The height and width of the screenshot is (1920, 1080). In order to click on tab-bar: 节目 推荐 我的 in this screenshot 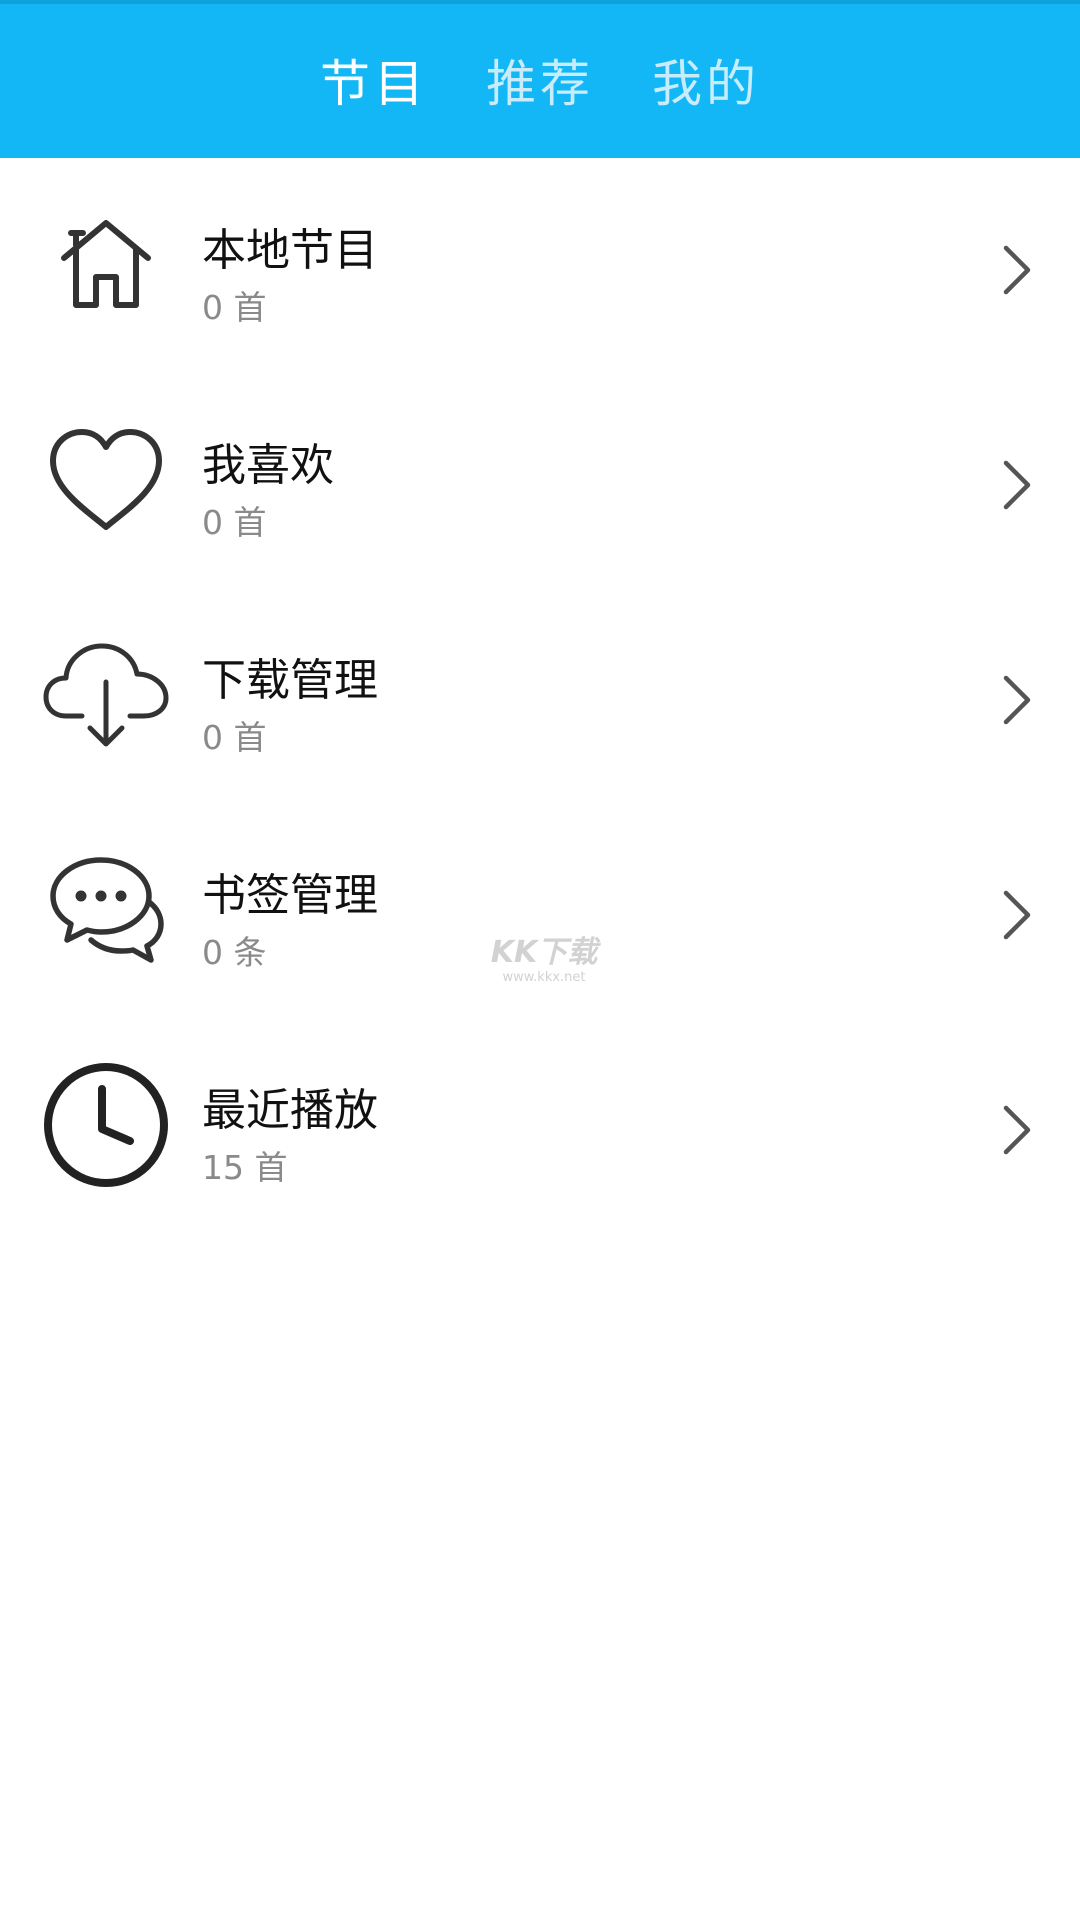, I will do `click(540, 84)`.